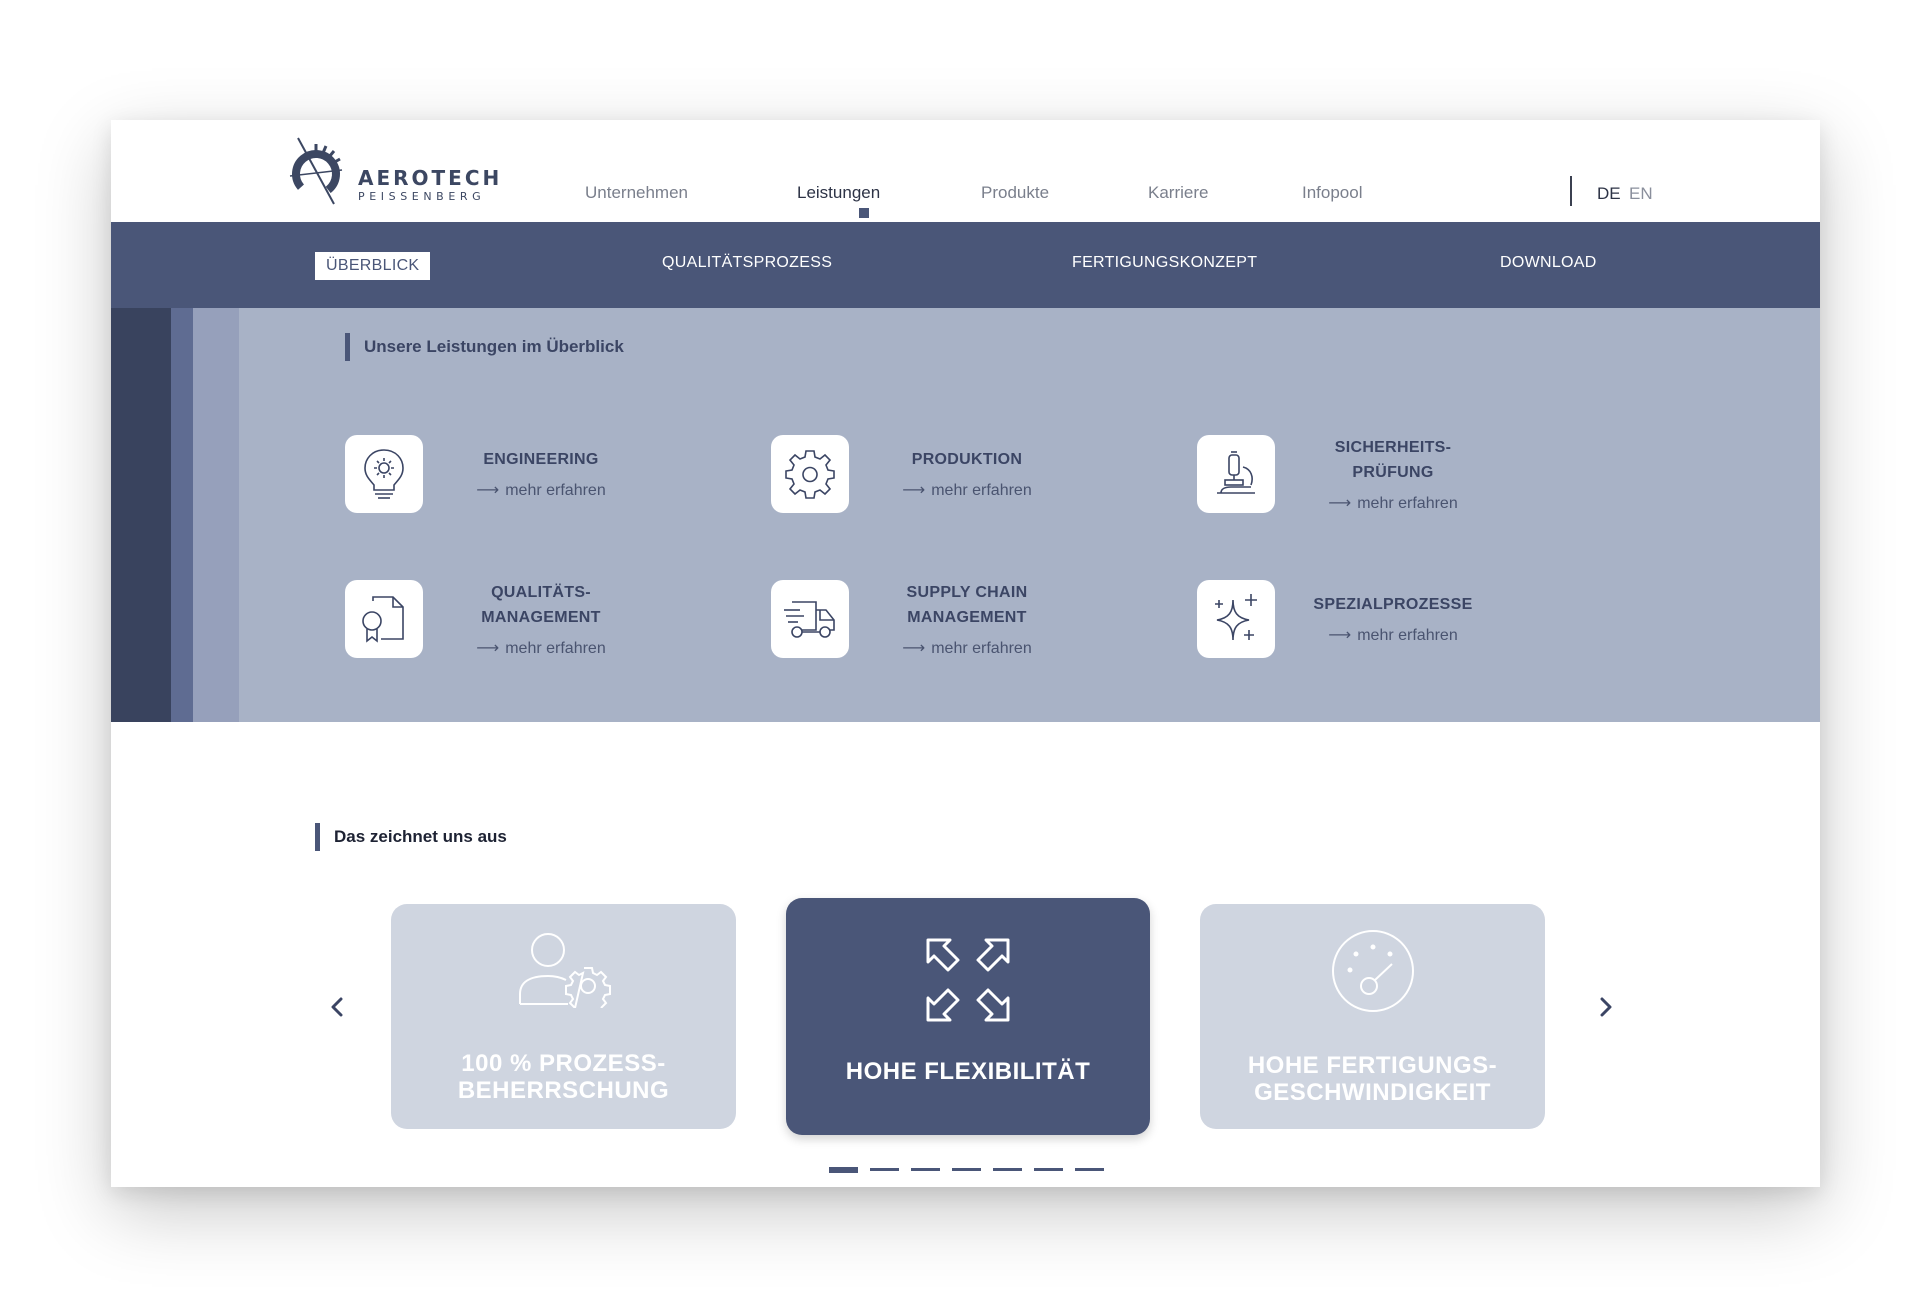 The width and height of the screenshot is (1920, 1297). What do you see at coordinates (967, 605) in the screenshot?
I see `service-title: SUPPLY CHAIN MANAGEMENT` at bounding box center [967, 605].